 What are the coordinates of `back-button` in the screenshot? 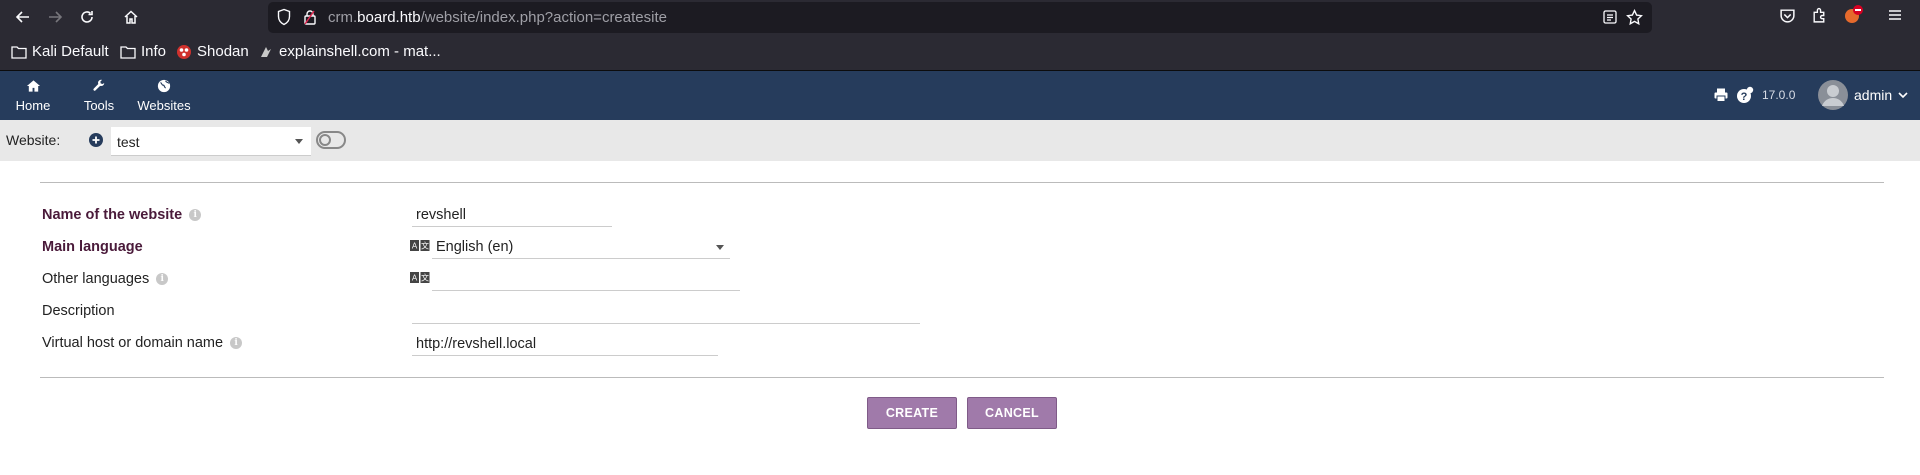 It's located at (23, 17).